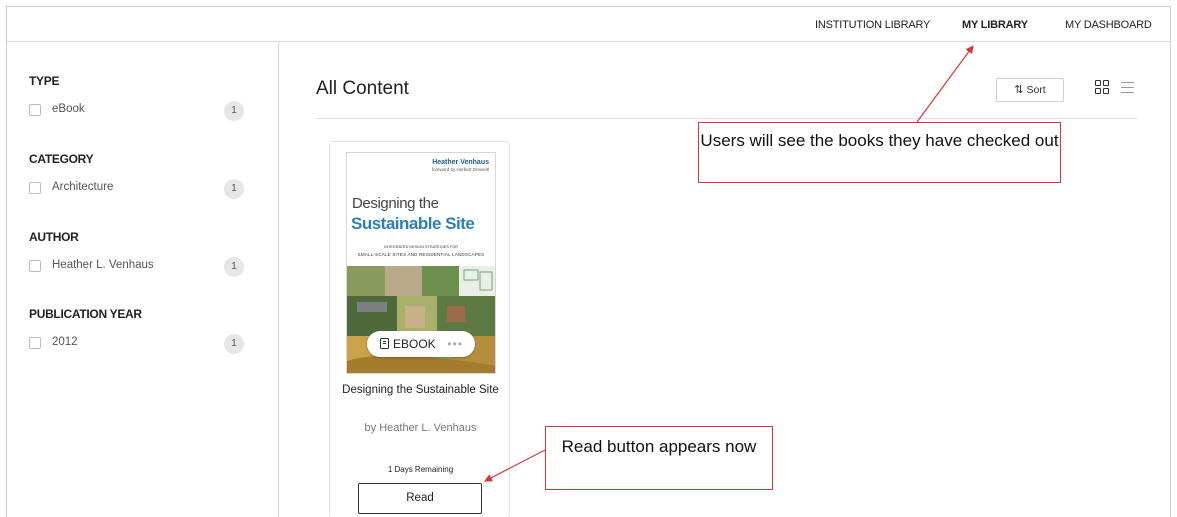 Image resolution: width=1177 pixels, height=517 pixels. Describe the element at coordinates (1108, 25) in the screenshot. I see `nav-my-dashboard: MY DASHBOARD` at that location.